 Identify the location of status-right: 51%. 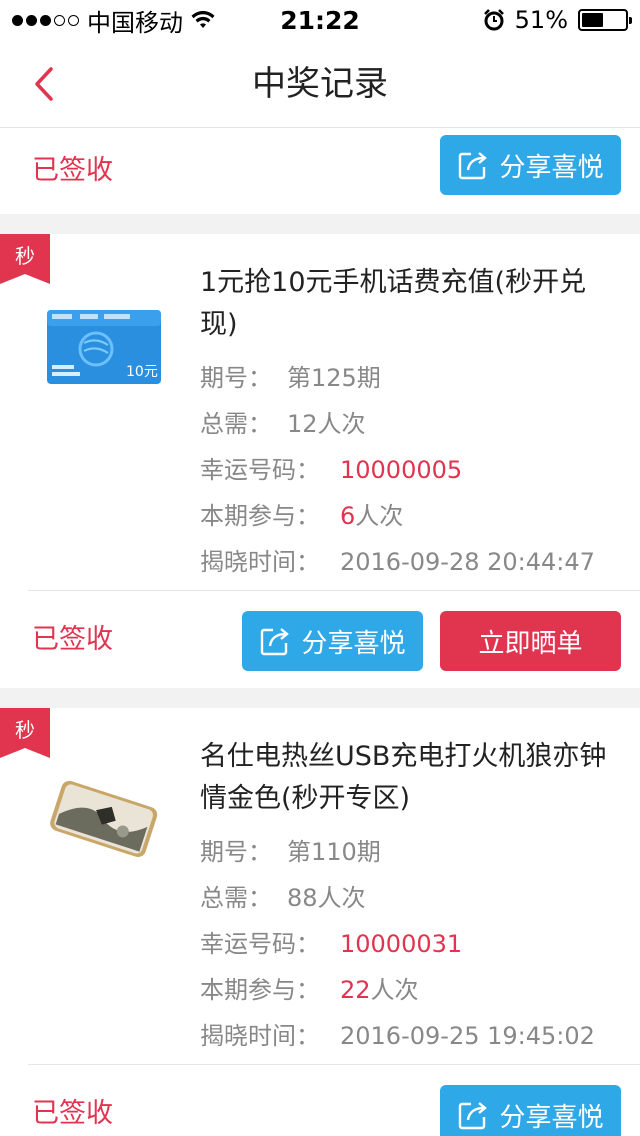
(557, 20).